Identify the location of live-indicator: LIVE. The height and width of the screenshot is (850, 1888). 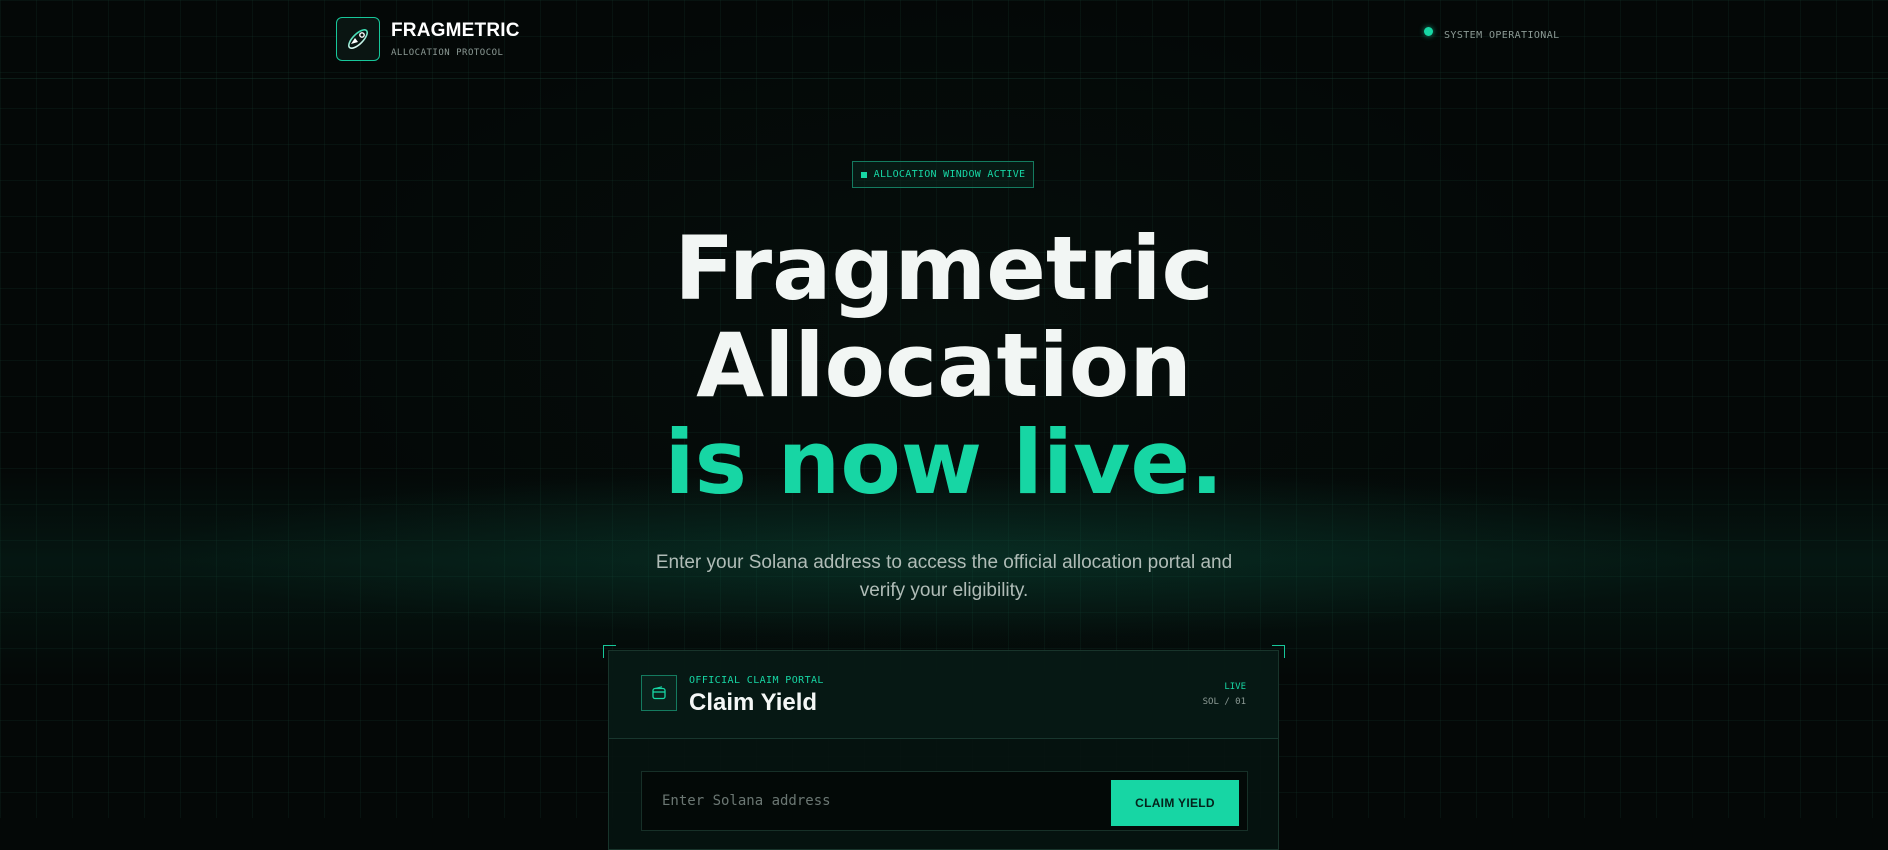
(1235, 687).